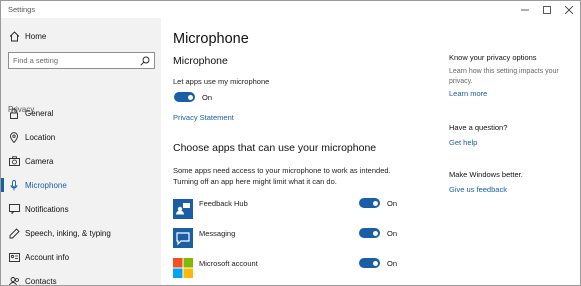  Describe the element at coordinates (478, 127) in the screenshot. I see `question-heading: Have a question?` at that location.